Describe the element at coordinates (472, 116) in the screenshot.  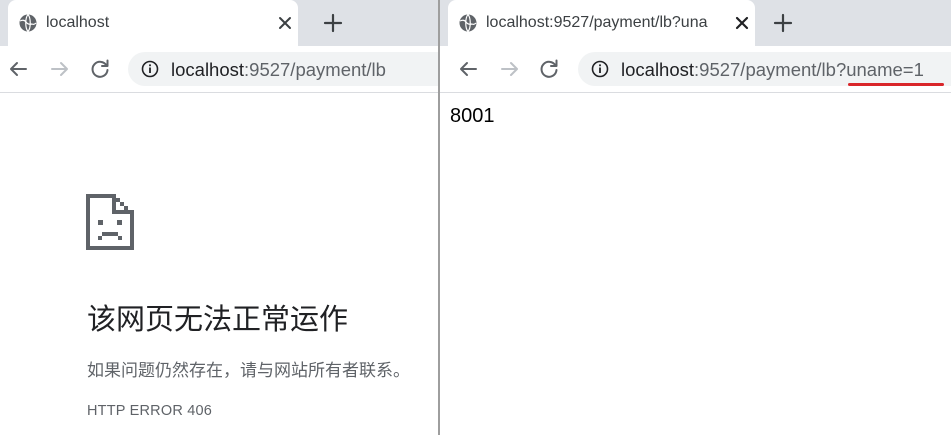
I see `response-body: 8001` at that location.